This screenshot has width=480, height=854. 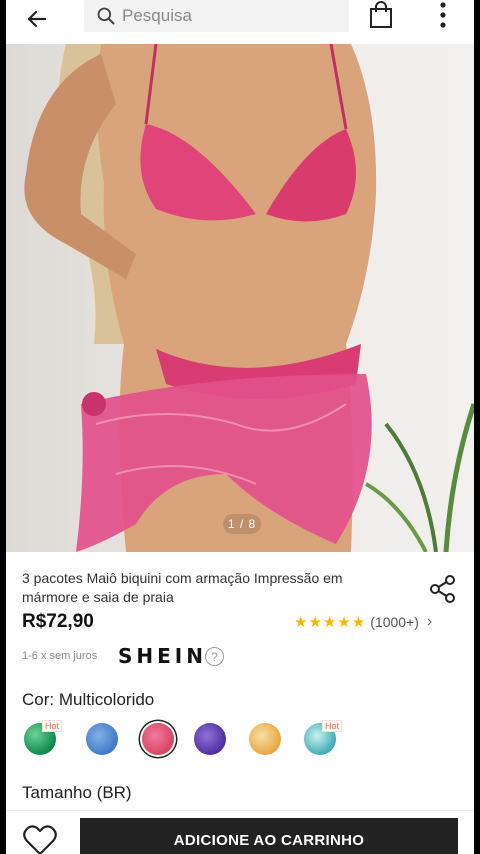 I want to click on review-count: (1000+), so click(x=394, y=622).